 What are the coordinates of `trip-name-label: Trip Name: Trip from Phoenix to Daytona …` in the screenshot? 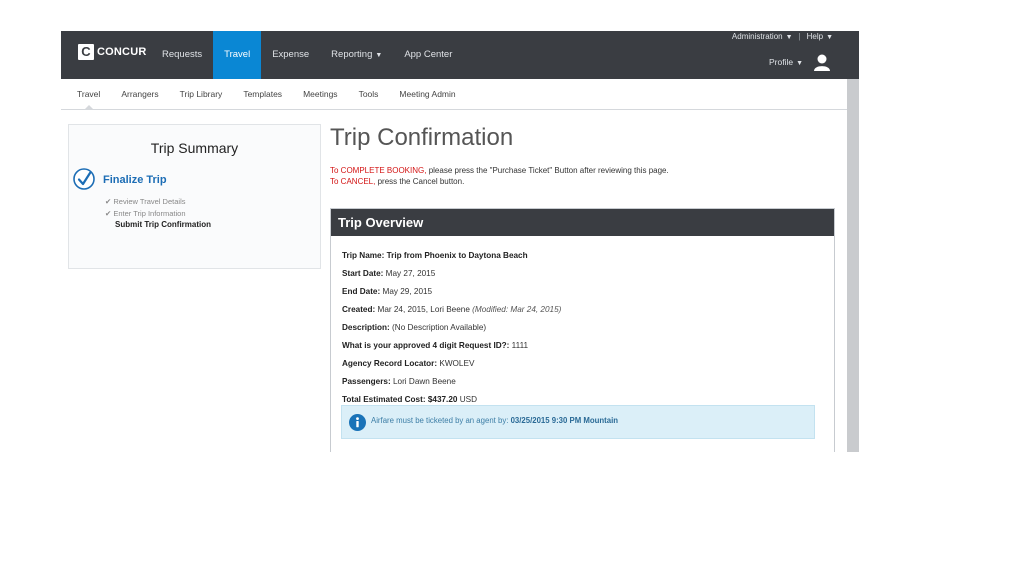 It's located at (435, 255).